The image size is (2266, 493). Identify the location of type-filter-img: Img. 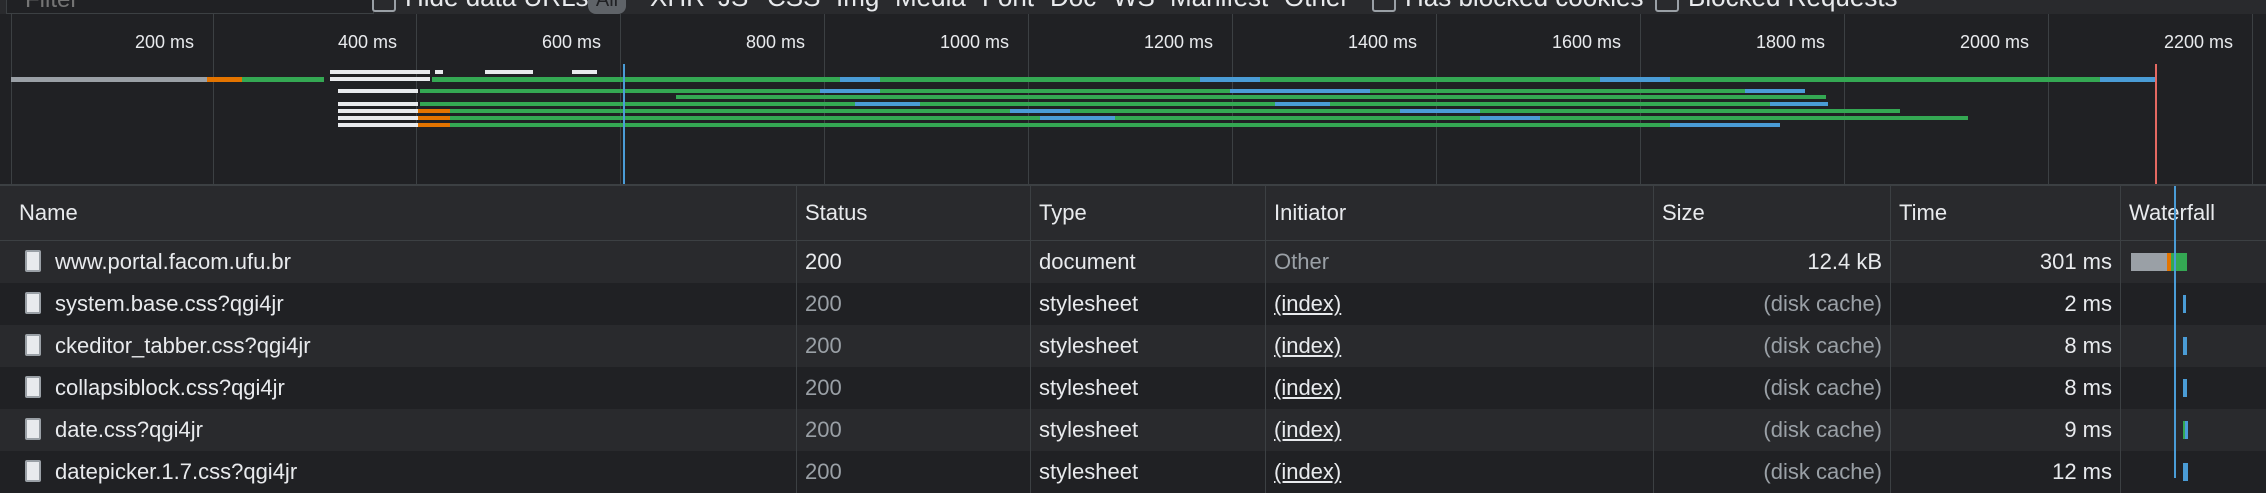
(857, 6).